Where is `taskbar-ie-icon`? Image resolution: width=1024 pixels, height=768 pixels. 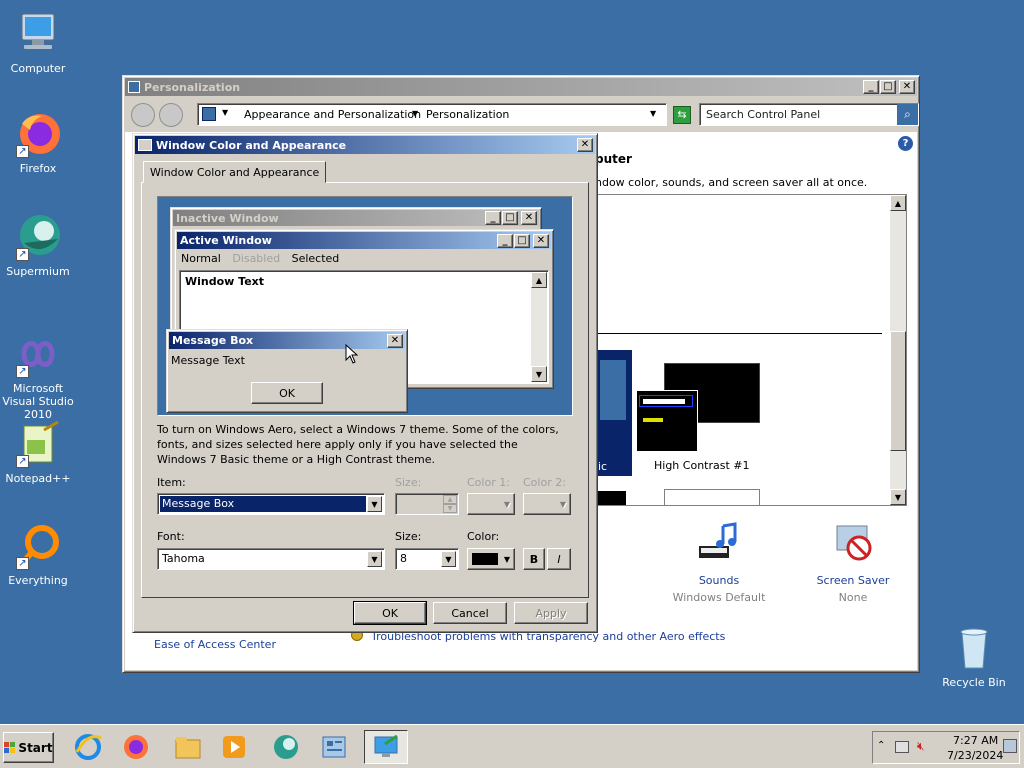
taskbar-ie-icon is located at coordinates (88, 747).